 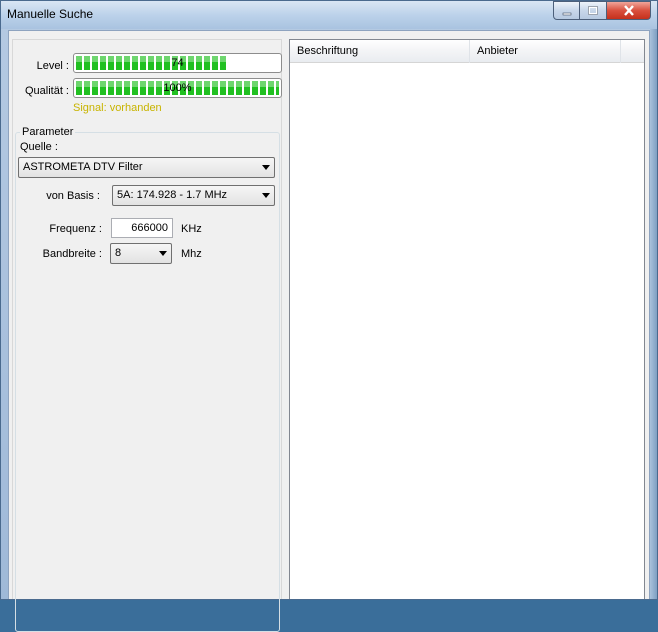 I want to click on column-header-beschriftung: Beschriftung, so click(x=380, y=51).